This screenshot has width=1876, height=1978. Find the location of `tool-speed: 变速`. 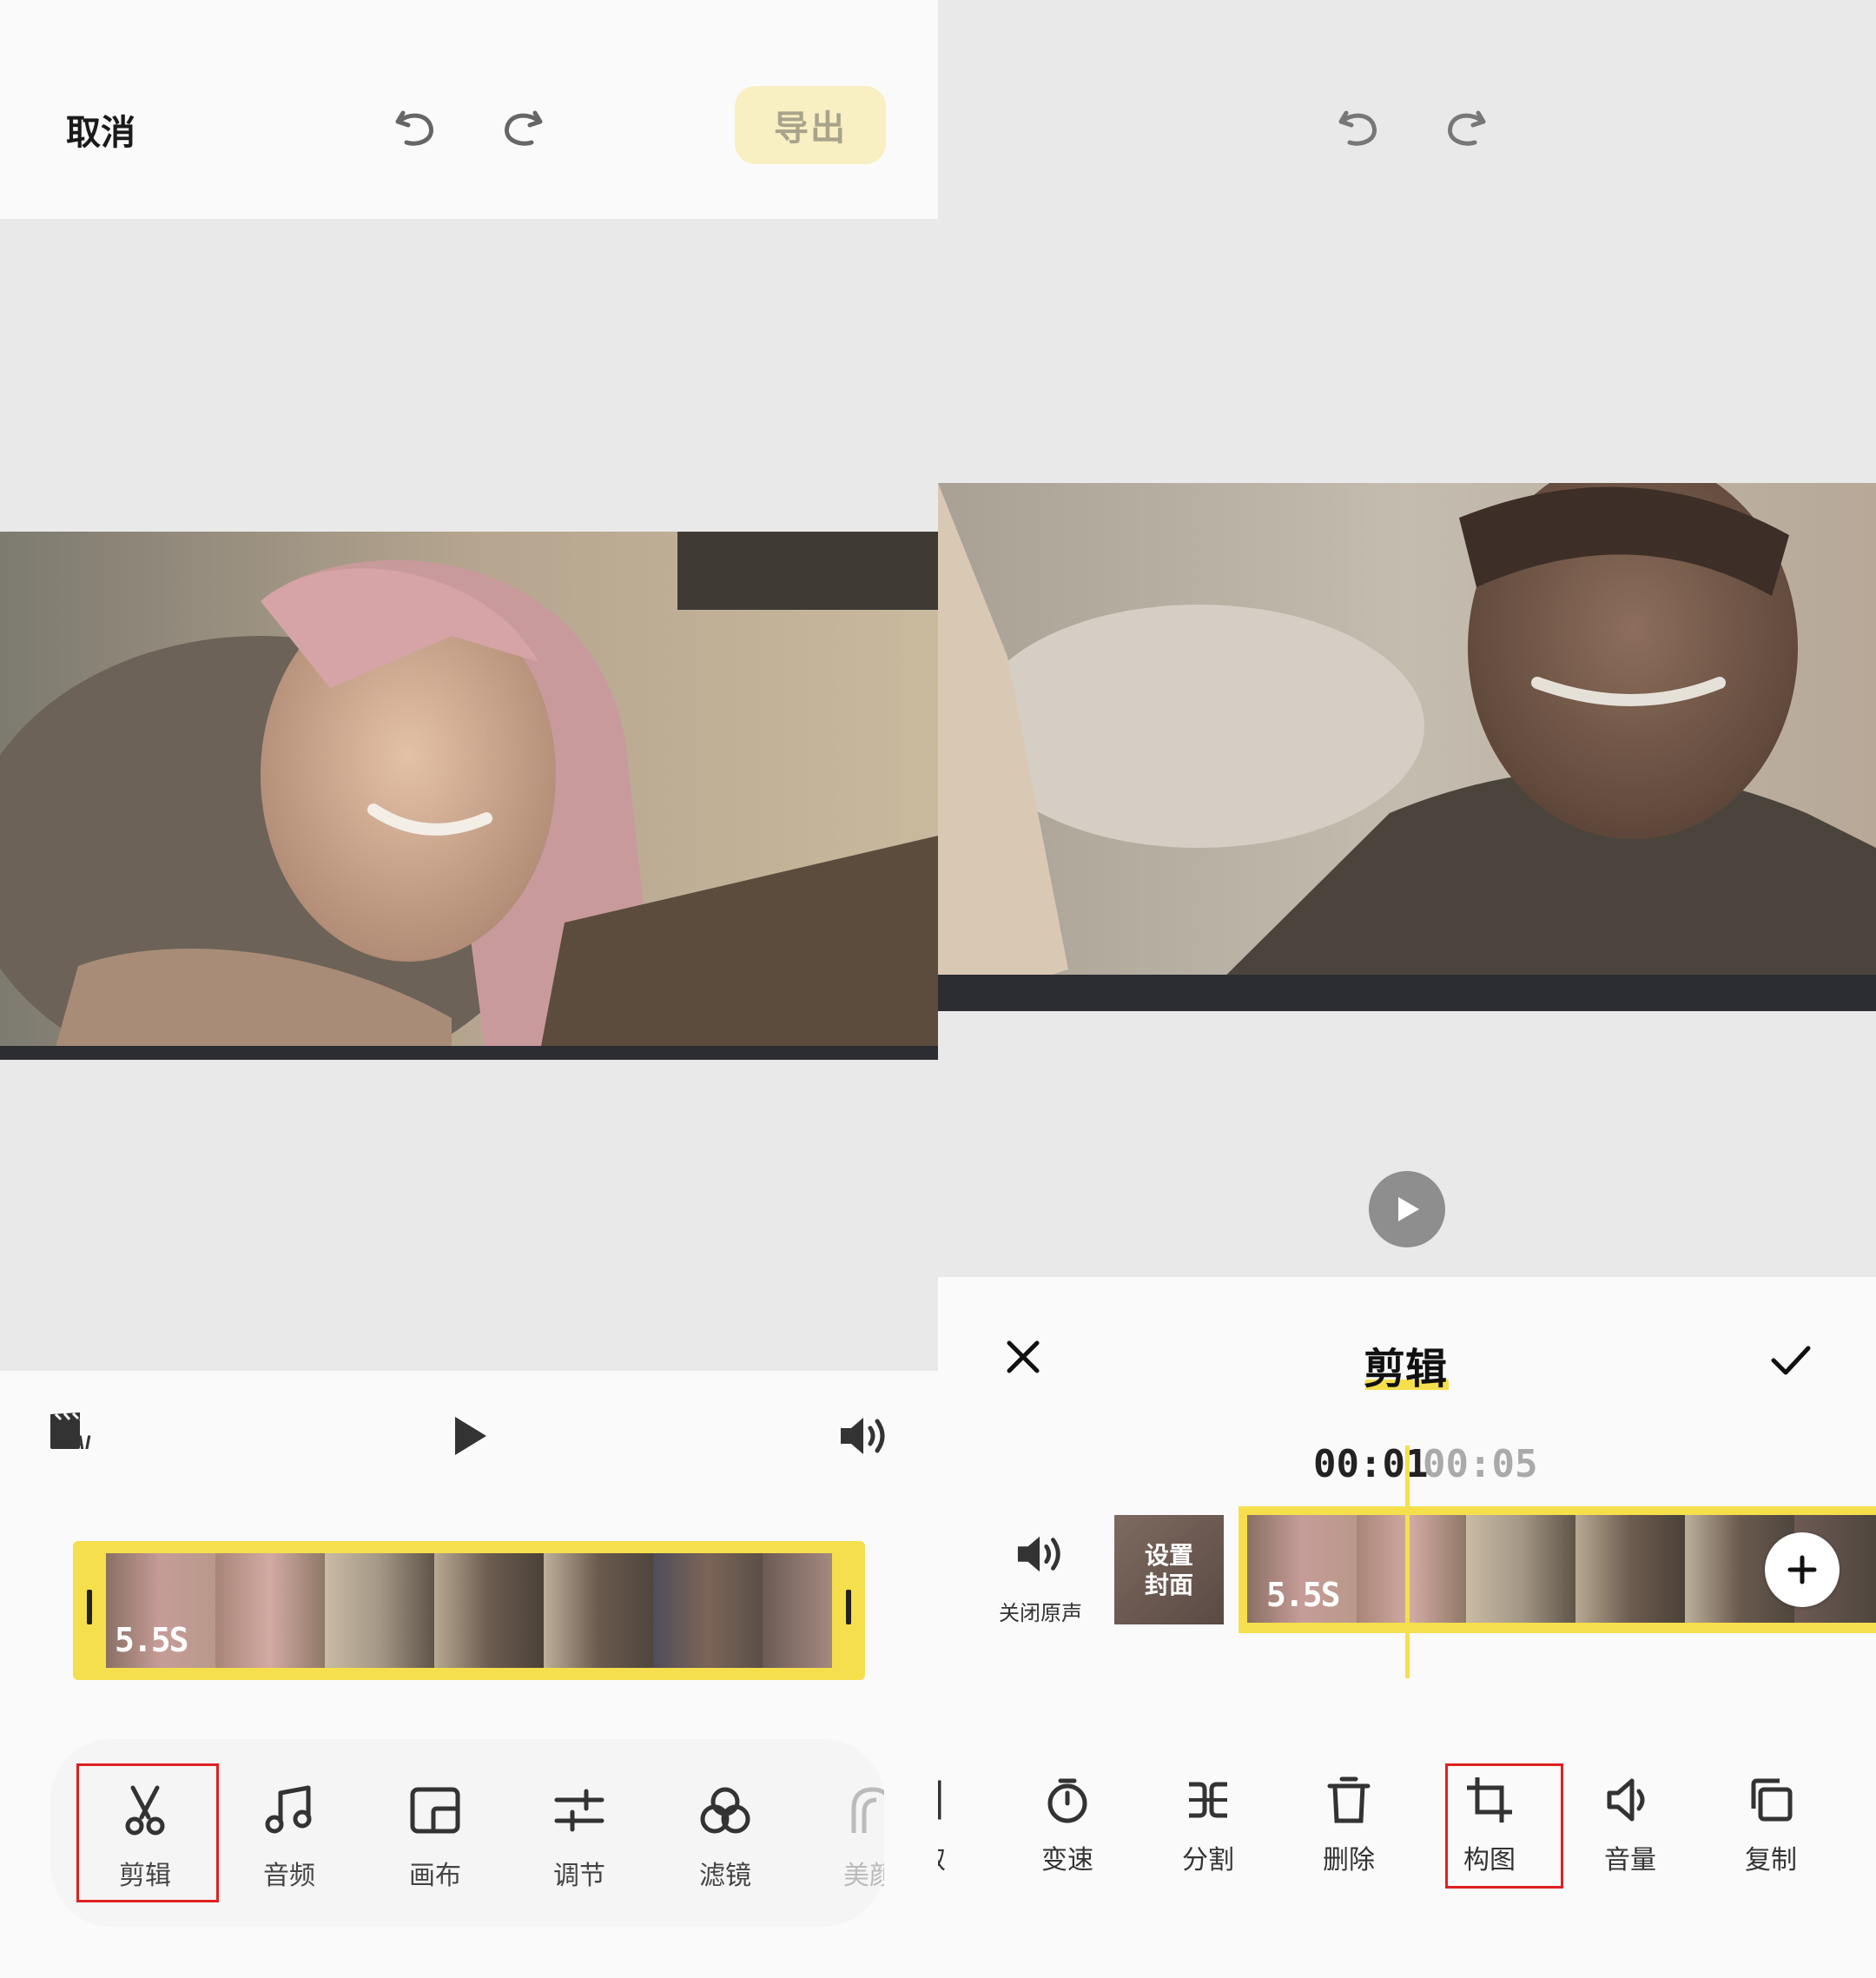

tool-speed: 变速 is located at coordinates (1067, 1826).